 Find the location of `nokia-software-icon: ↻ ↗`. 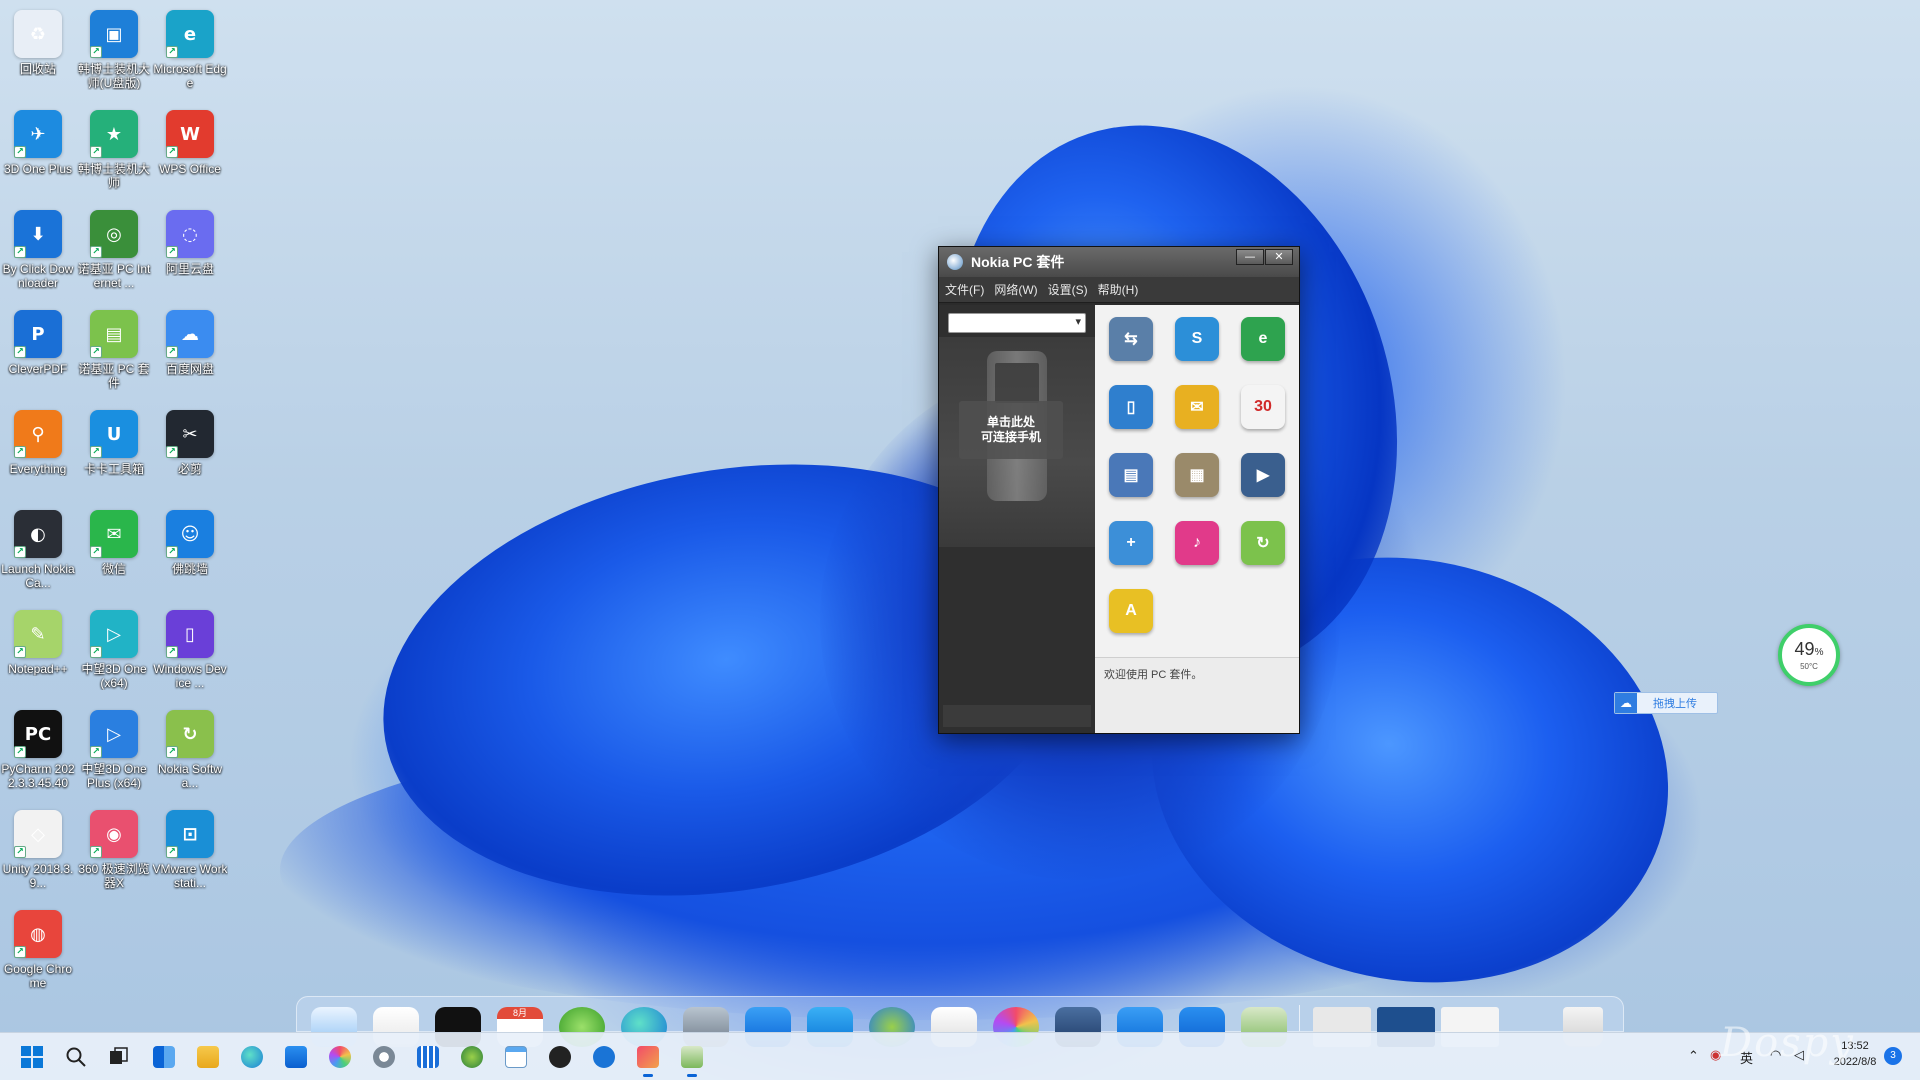

nokia-software-icon: ↻ ↗ is located at coordinates (190, 734).